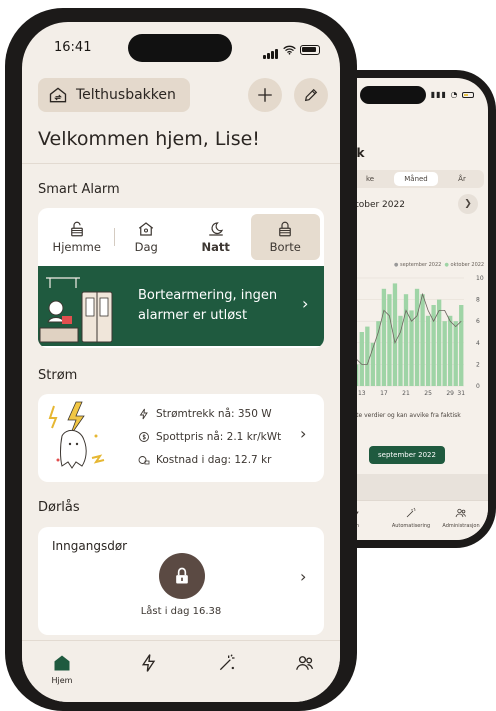 This screenshot has height=711, width=496. Describe the element at coordinates (478, 386) in the screenshot. I see `y-tick-label: 0` at that location.